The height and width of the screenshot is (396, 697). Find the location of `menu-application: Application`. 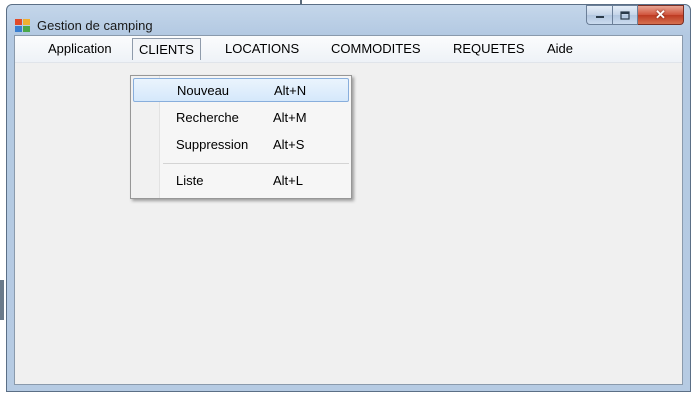

menu-application: Application is located at coordinates (80, 49).